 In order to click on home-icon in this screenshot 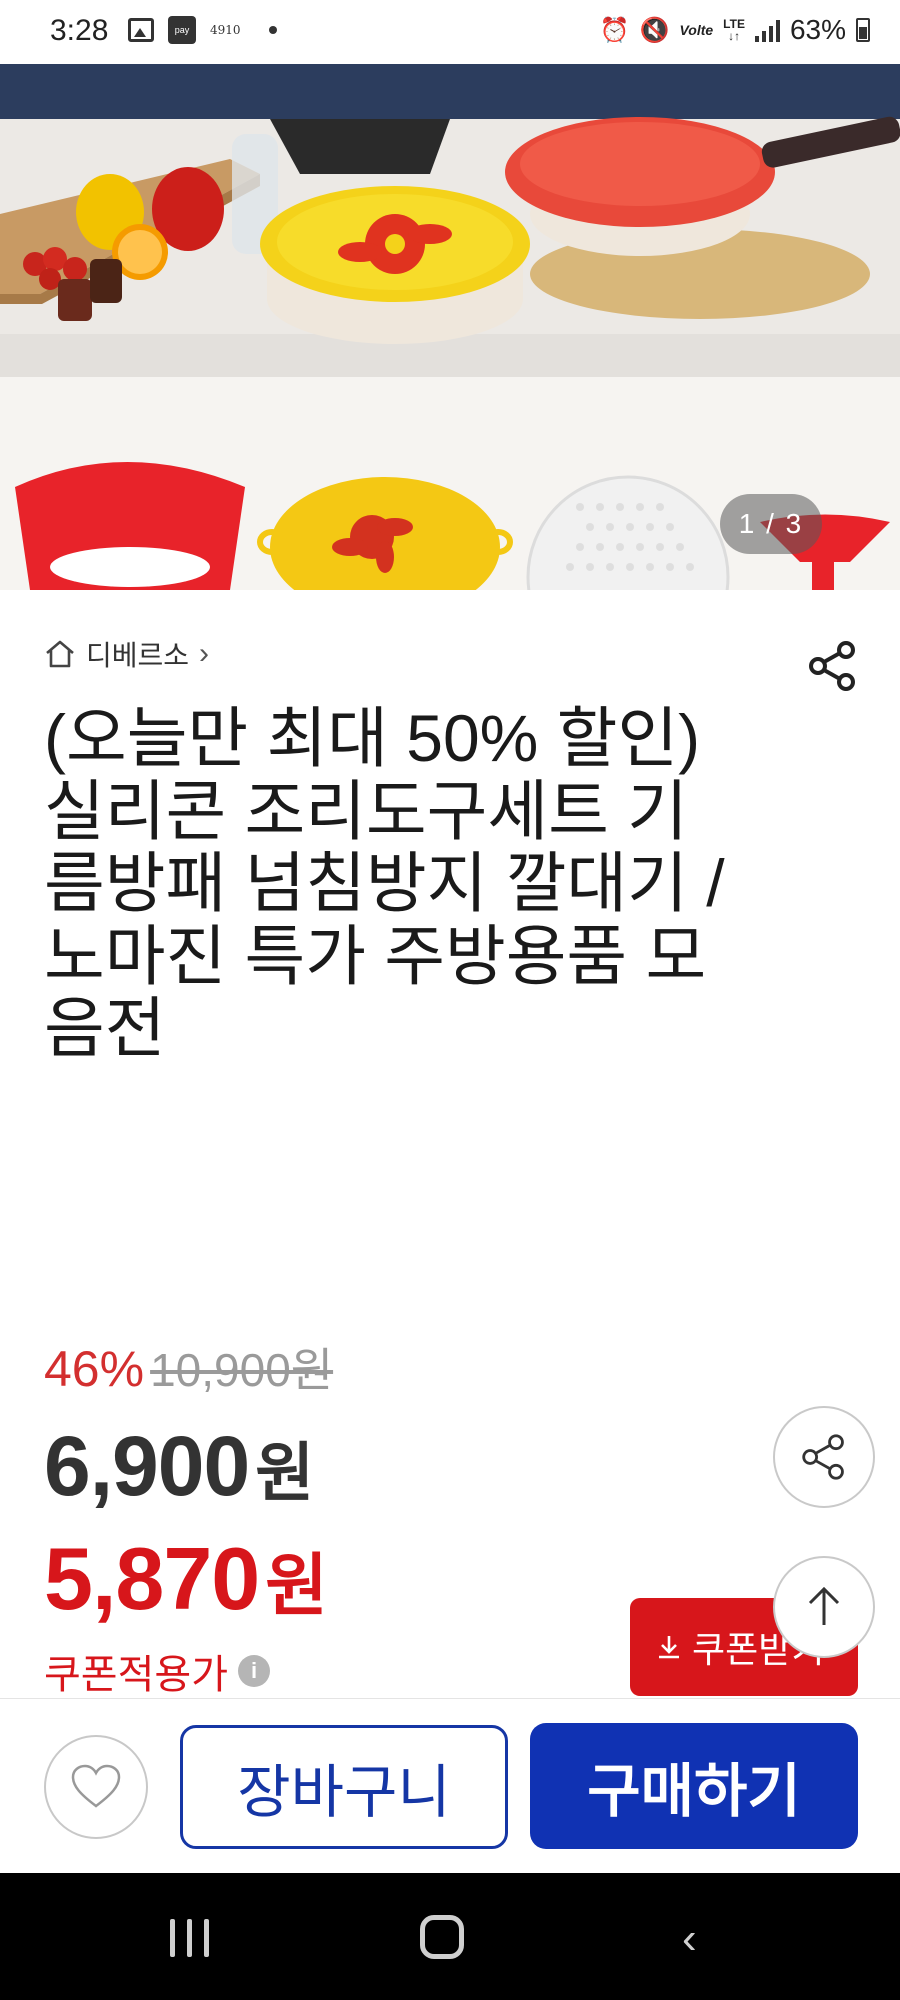, I will do `click(60, 654)`.